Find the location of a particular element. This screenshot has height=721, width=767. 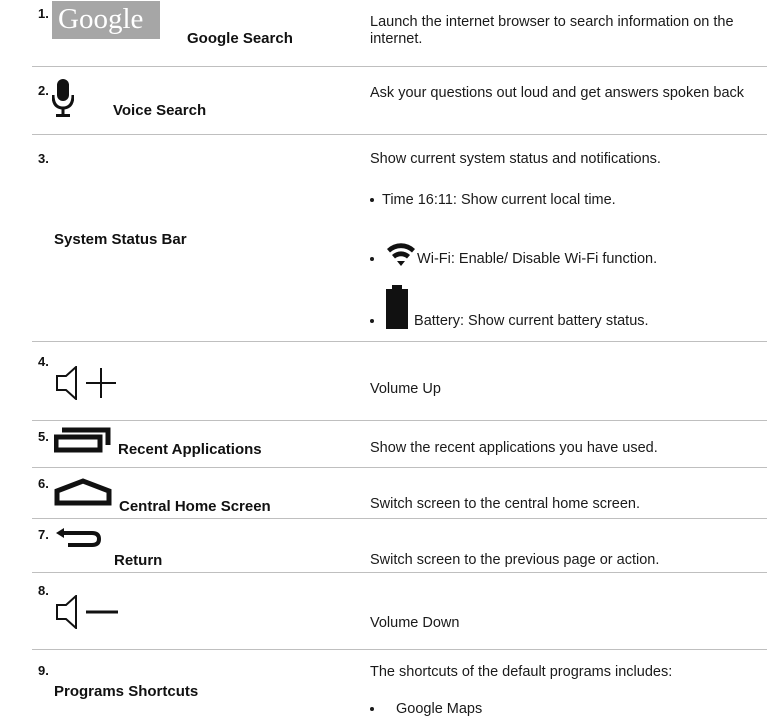

status-bullet-wifi: Wi-Fi: Enable/ Disable Wi-Fi function. is located at coordinates (513, 254).